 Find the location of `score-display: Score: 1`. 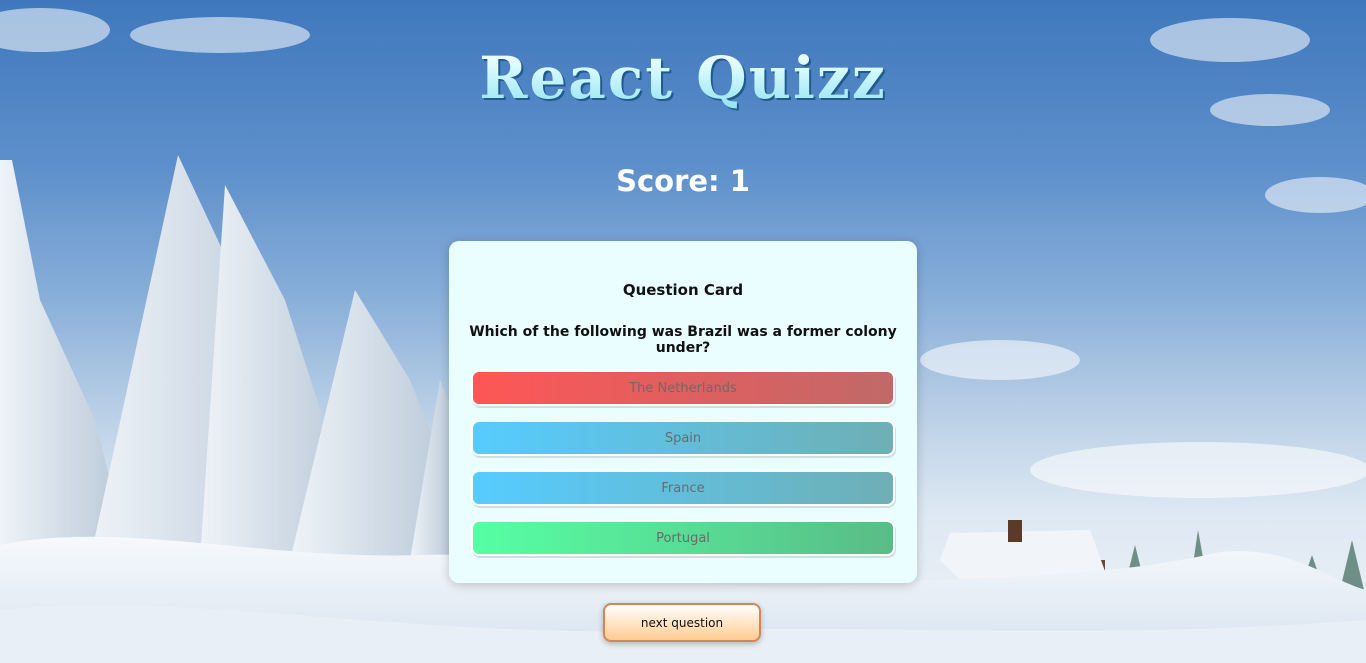

score-display: Score: 1 is located at coordinates (683, 181).